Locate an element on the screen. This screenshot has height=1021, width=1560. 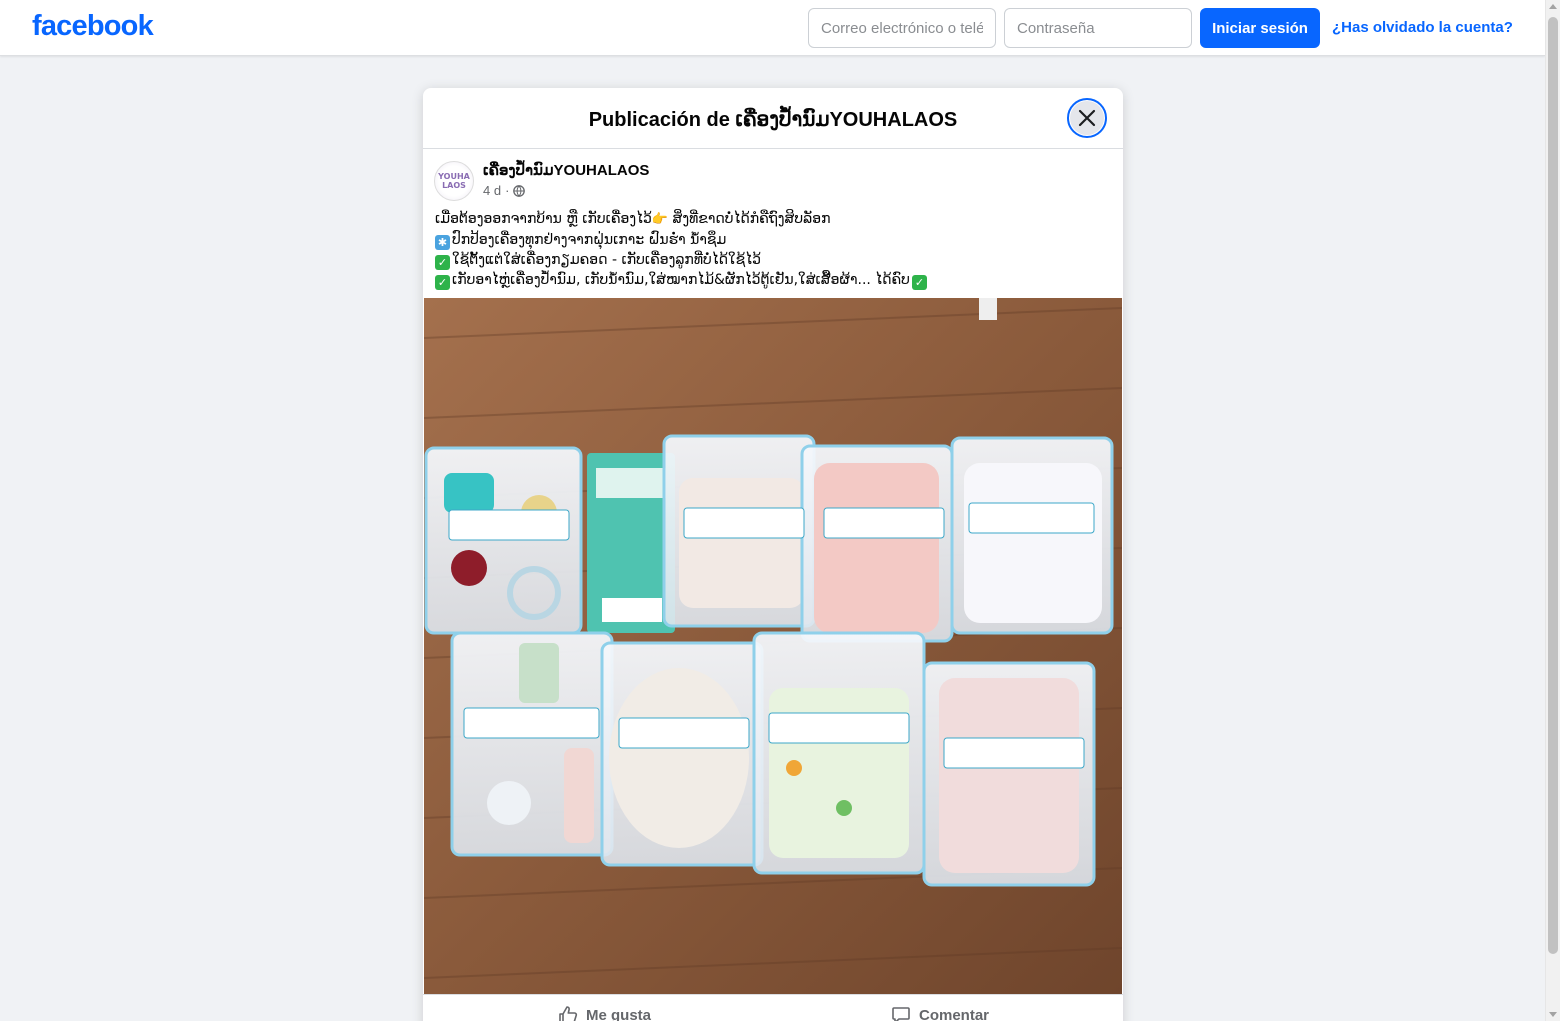
post-meta: 4 d · is located at coordinates (504, 190).